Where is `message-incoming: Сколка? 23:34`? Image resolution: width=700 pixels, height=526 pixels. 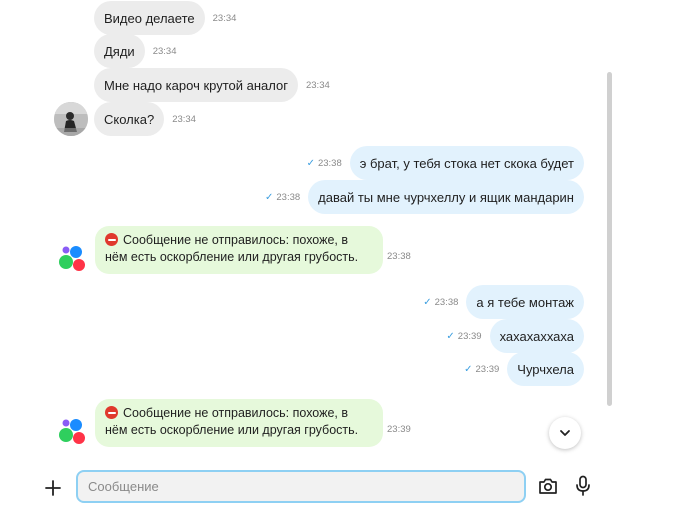 message-incoming: Сколка? 23:34 is located at coordinates (145, 119).